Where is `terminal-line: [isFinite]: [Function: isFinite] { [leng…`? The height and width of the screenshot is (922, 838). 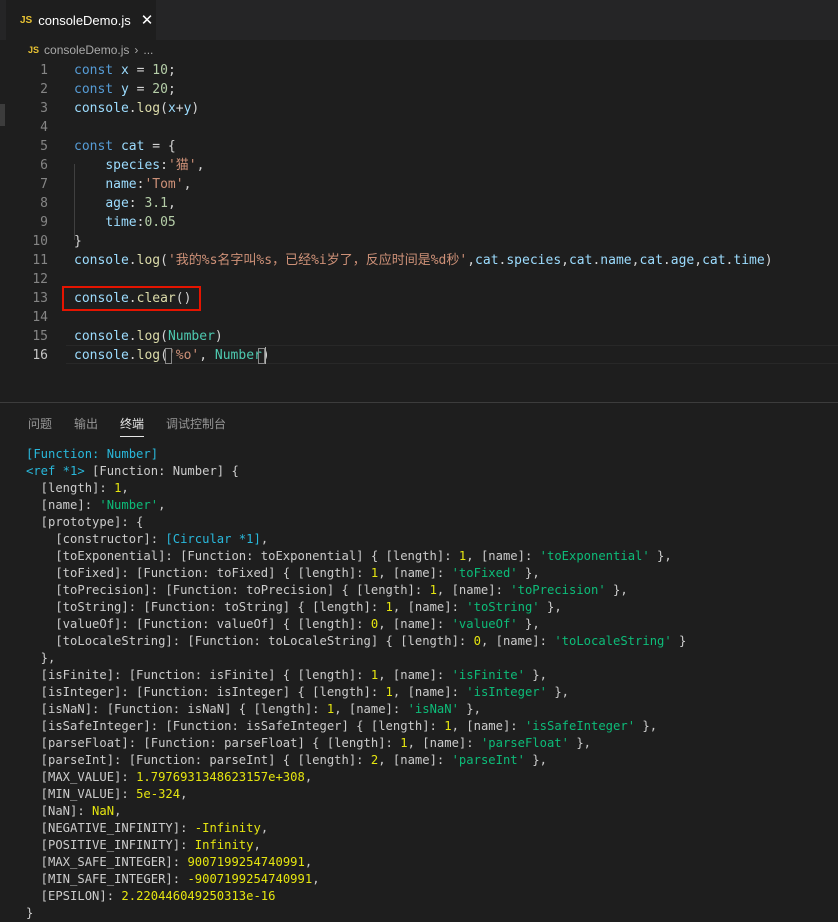
terminal-line: [isFinite]: [Function: isFinite] { [leng… is located at coordinates (286, 675).